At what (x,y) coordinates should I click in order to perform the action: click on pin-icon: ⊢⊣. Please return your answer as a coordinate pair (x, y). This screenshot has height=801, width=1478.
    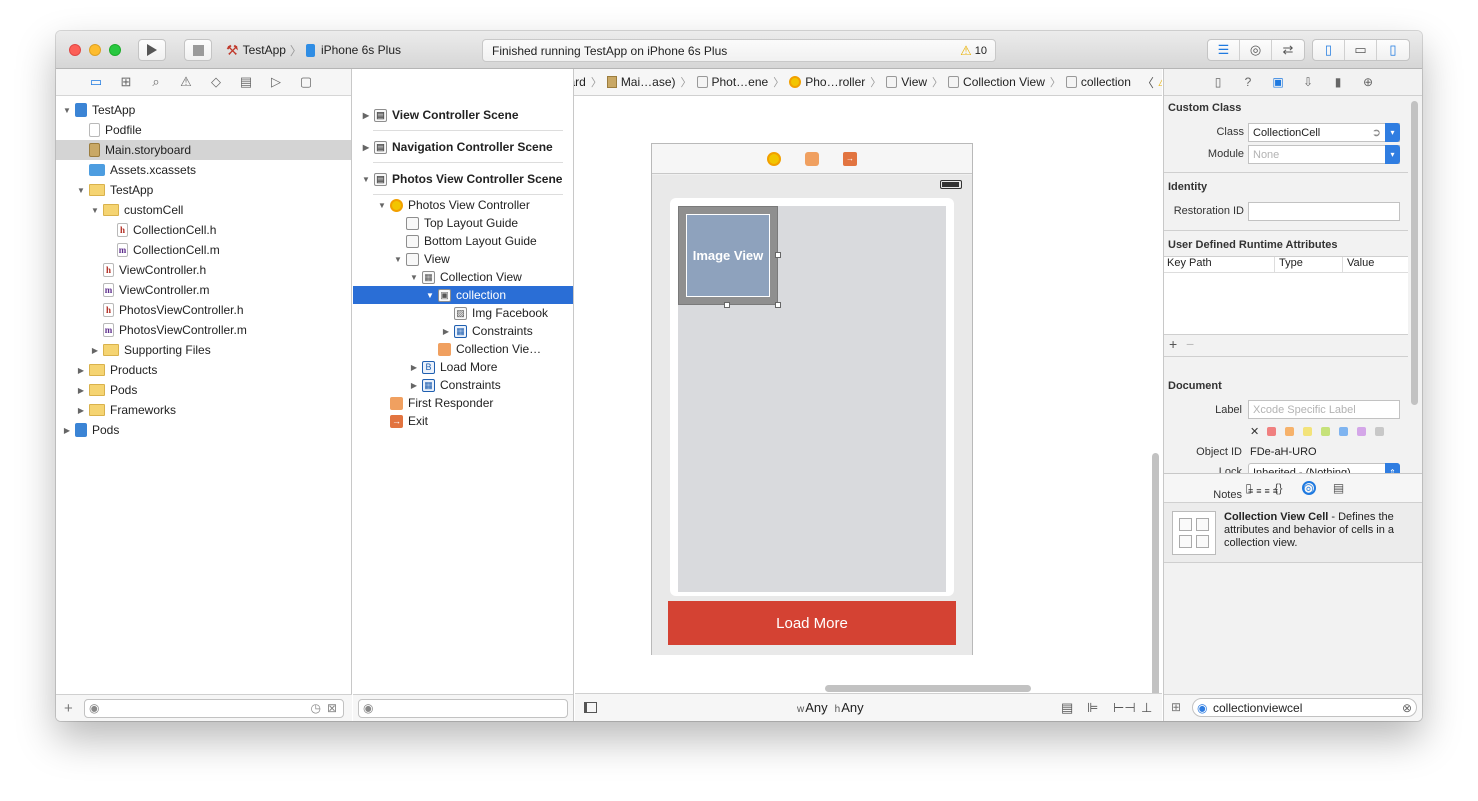
    Looking at the image, I should click on (1124, 708).